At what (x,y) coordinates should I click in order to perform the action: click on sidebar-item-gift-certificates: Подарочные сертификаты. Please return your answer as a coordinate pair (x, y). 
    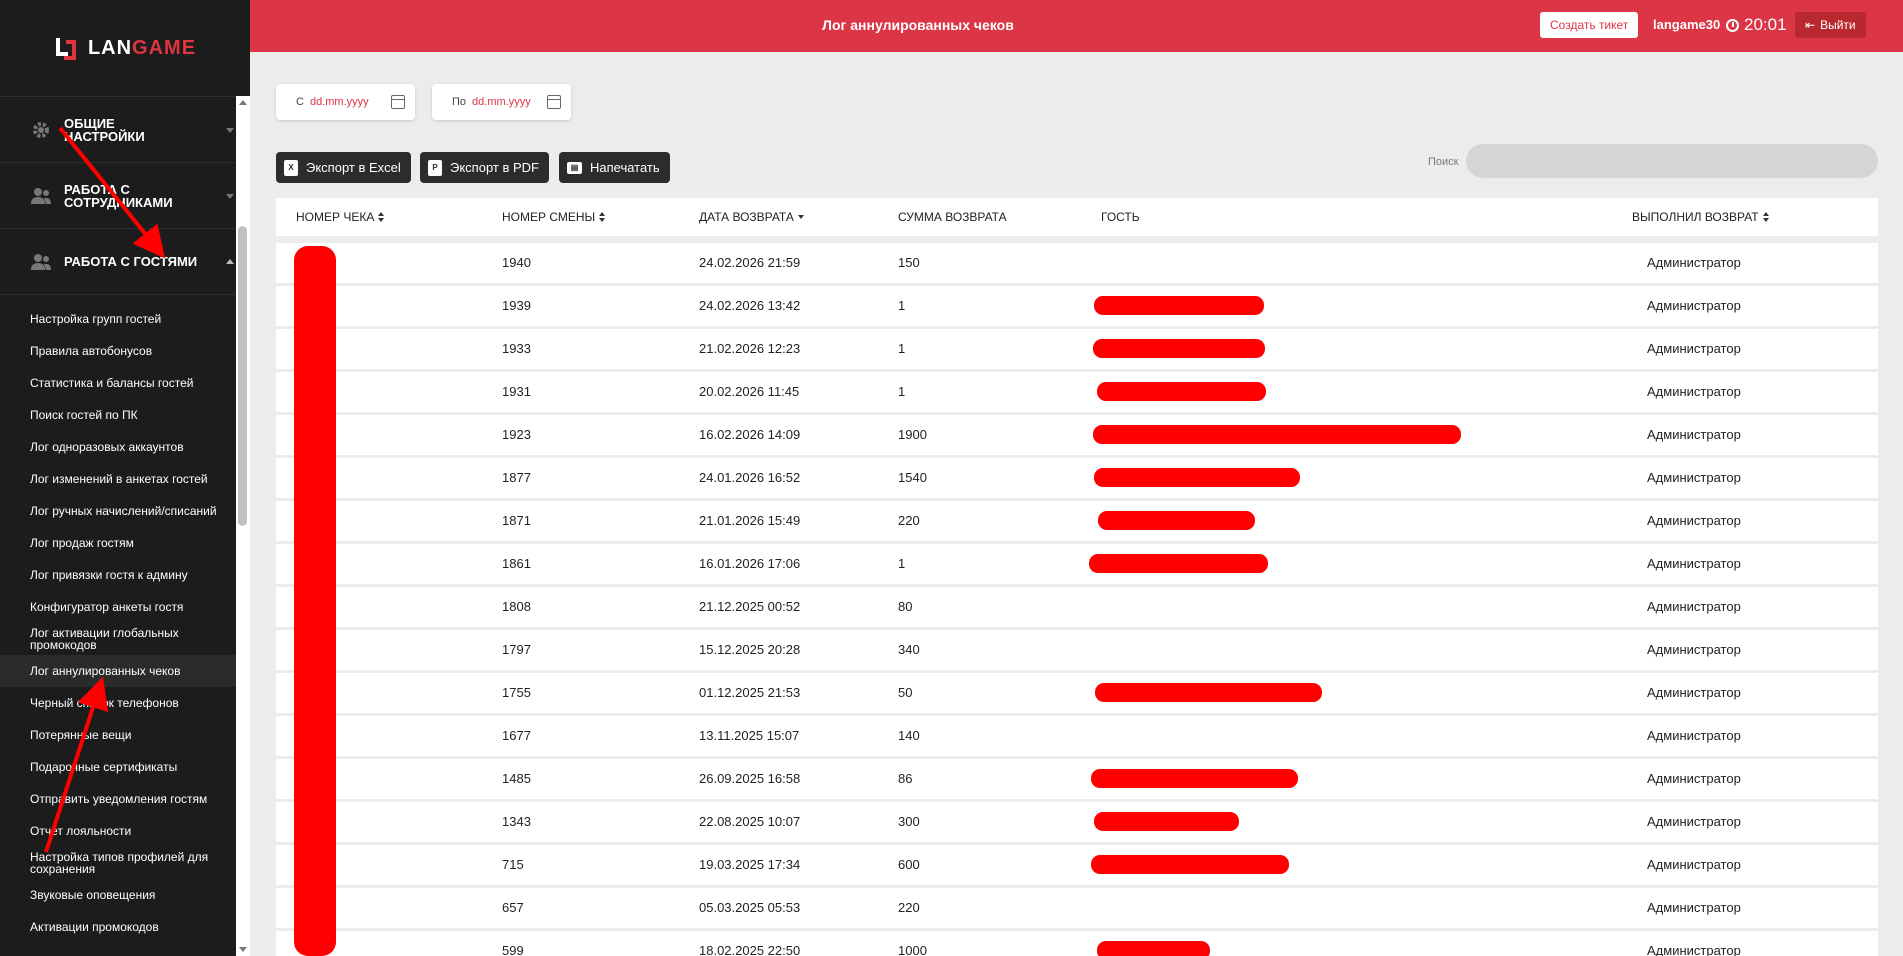
    Looking at the image, I should click on (125, 767).